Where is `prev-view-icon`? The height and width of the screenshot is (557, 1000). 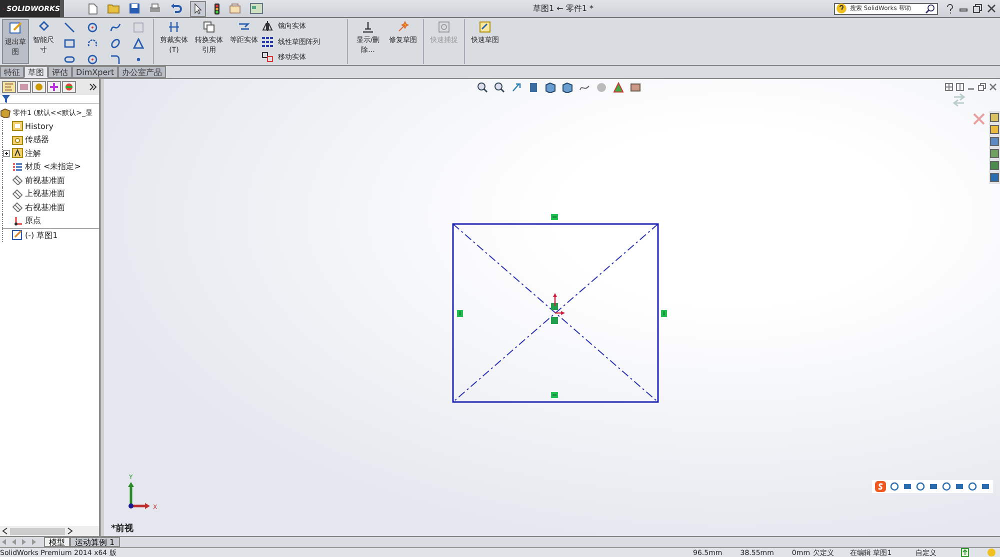
prev-view-icon is located at coordinates (516, 87).